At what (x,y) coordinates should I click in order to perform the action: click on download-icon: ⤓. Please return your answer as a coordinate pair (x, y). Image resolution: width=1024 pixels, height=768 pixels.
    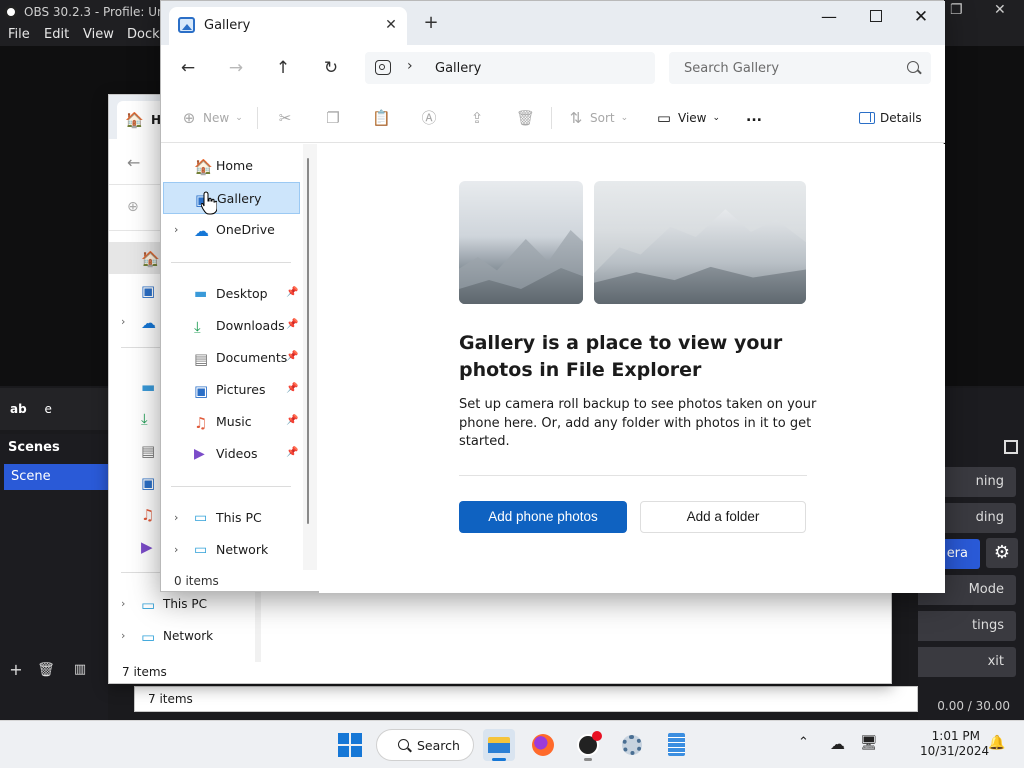
    Looking at the image, I should click on (144, 419).